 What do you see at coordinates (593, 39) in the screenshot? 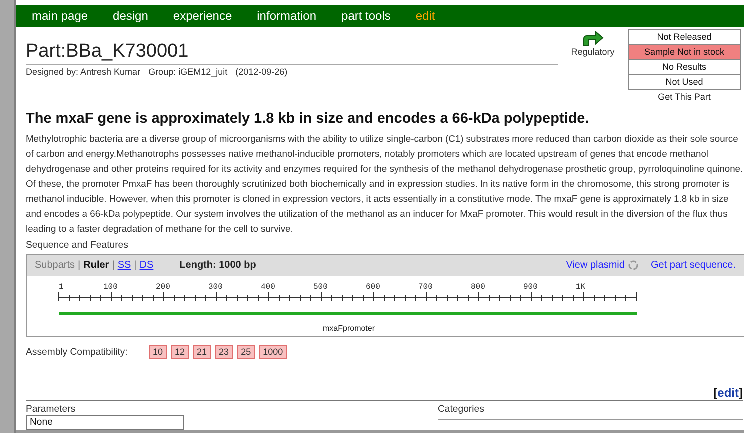
I see `arrow-icon` at bounding box center [593, 39].